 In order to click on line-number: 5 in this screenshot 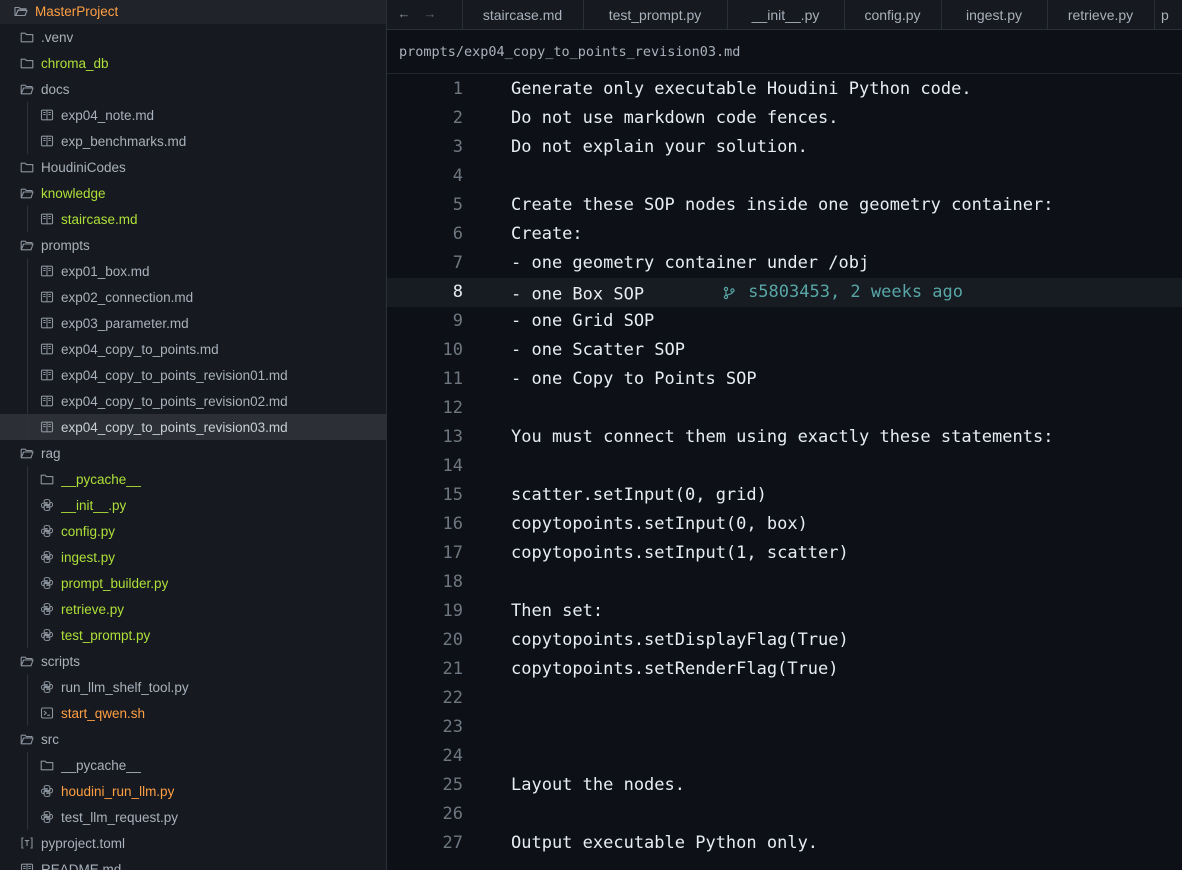, I will do `click(457, 205)`.